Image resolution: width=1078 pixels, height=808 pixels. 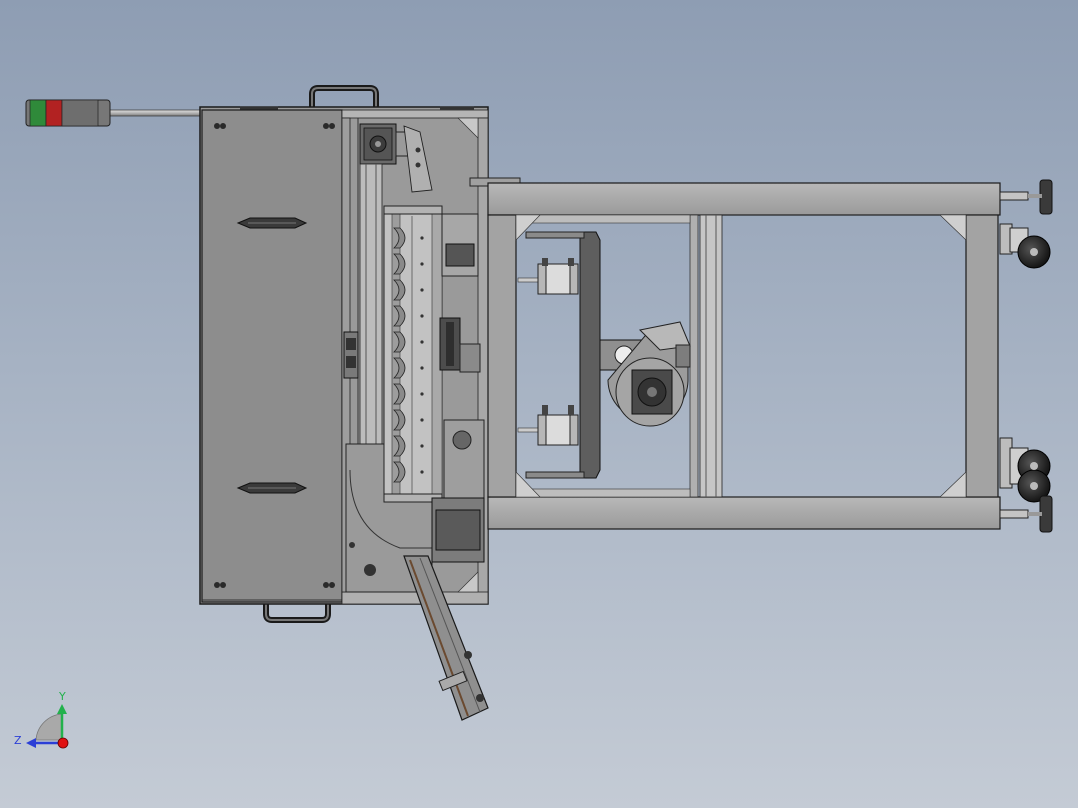 I want to click on orientation-triad: Y Z, so click(x=41, y=719).